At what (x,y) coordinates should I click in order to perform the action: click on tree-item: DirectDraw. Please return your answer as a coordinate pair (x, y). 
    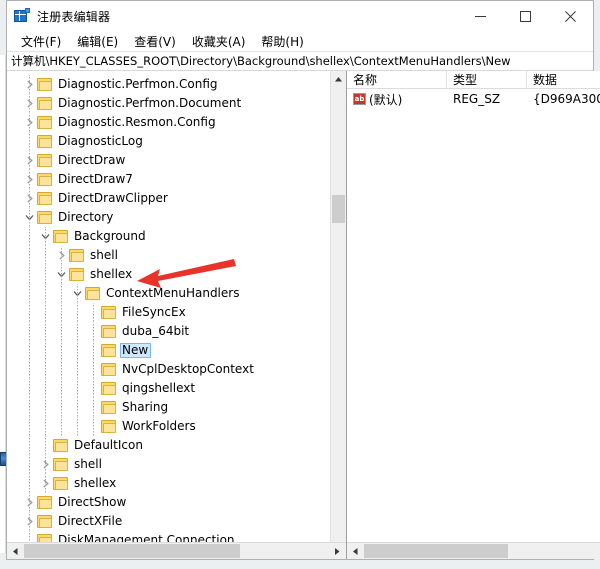
    Looking at the image, I should click on (168, 160).